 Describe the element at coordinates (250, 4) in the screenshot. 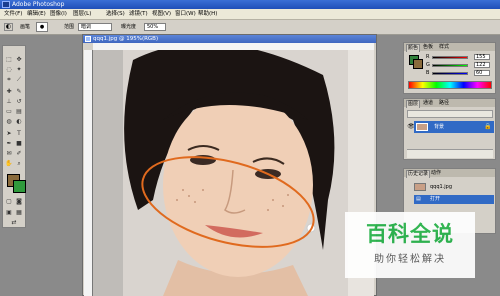

I see `title-bar: Adobe Photoshop` at that location.